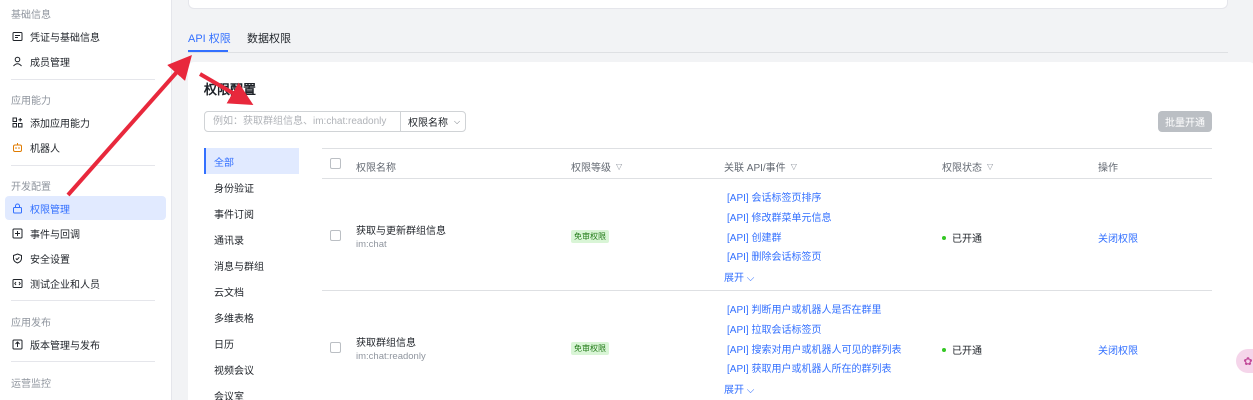 The width and height of the screenshot is (1253, 400). Describe the element at coordinates (1244, 361) in the screenshot. I see `assistant-icon: ✿` at that location.